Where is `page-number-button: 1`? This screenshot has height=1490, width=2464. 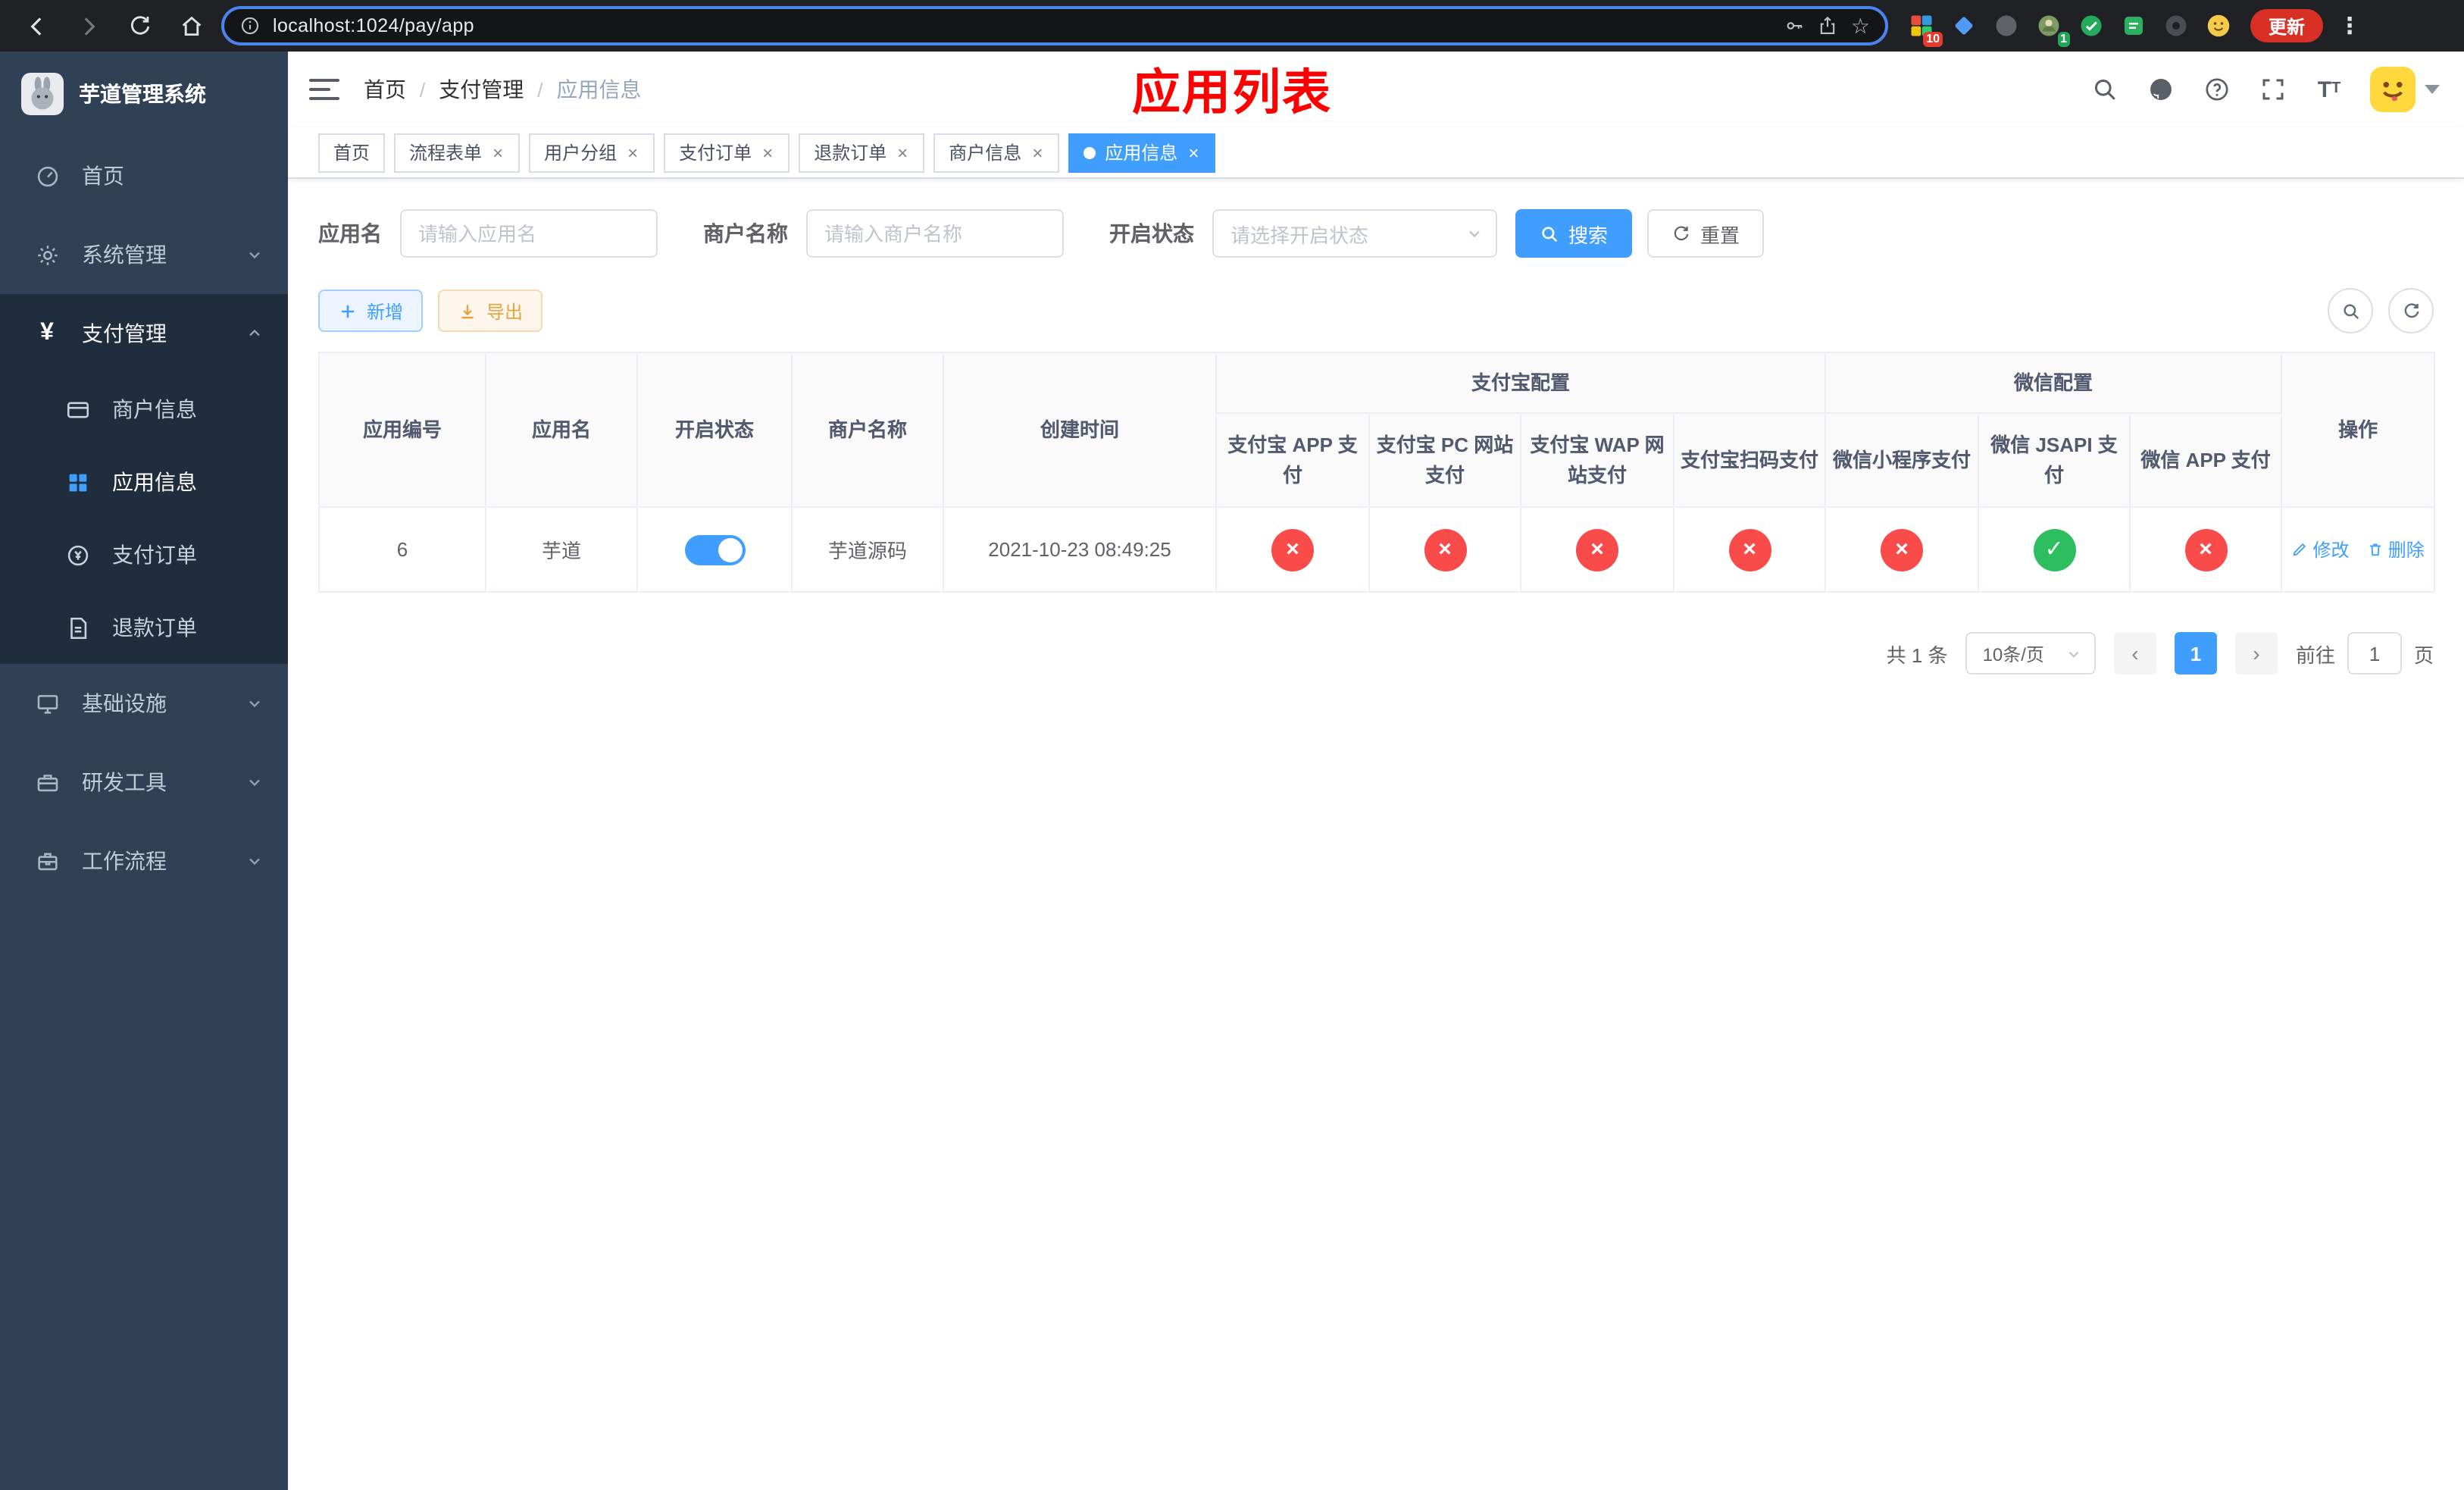 page-number-button: 1 is located at coordinates (2195, 653).